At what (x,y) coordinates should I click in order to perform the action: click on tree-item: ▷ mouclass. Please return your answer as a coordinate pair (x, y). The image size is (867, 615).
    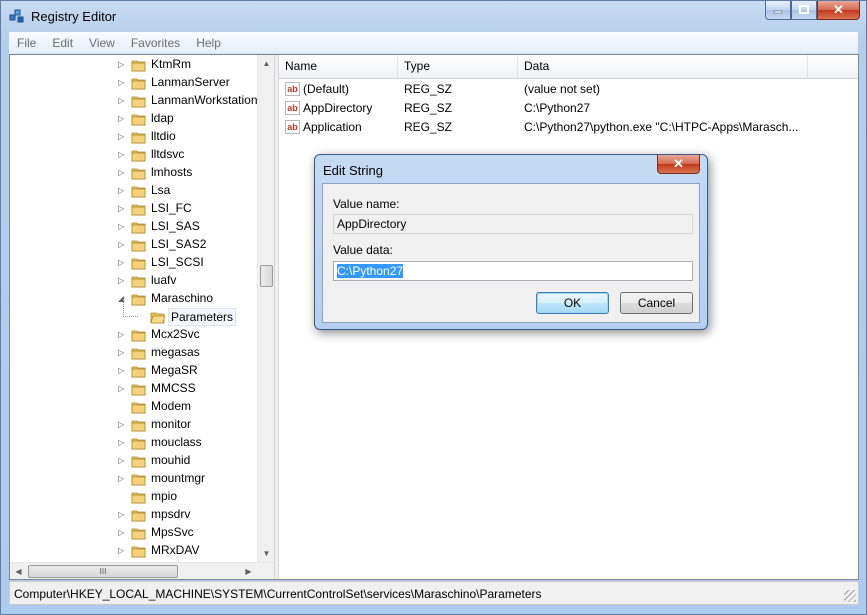
    Looking at the image, I should click on (133, 443).